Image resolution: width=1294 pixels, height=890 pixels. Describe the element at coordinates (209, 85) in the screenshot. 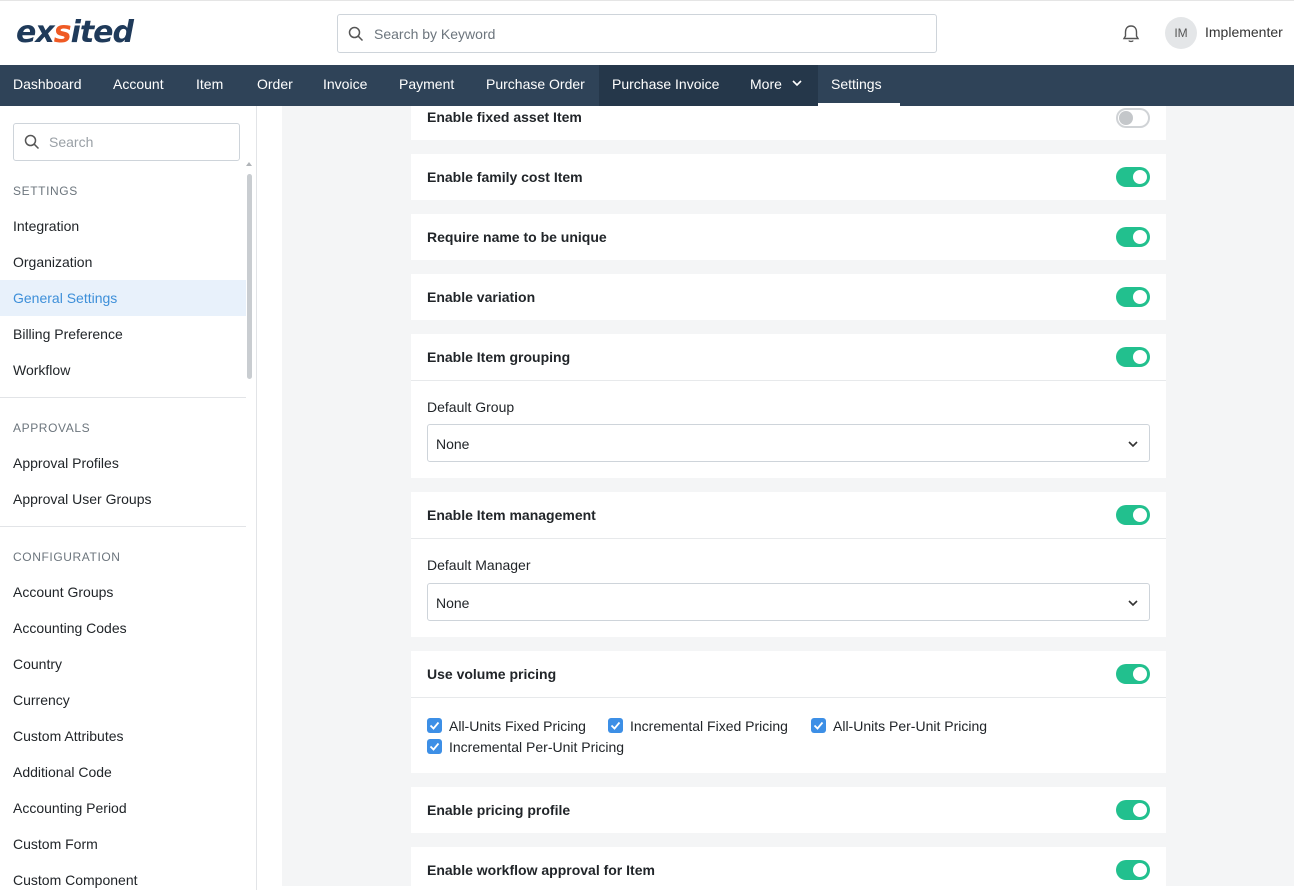

I see `nav-item: Item` at that location.